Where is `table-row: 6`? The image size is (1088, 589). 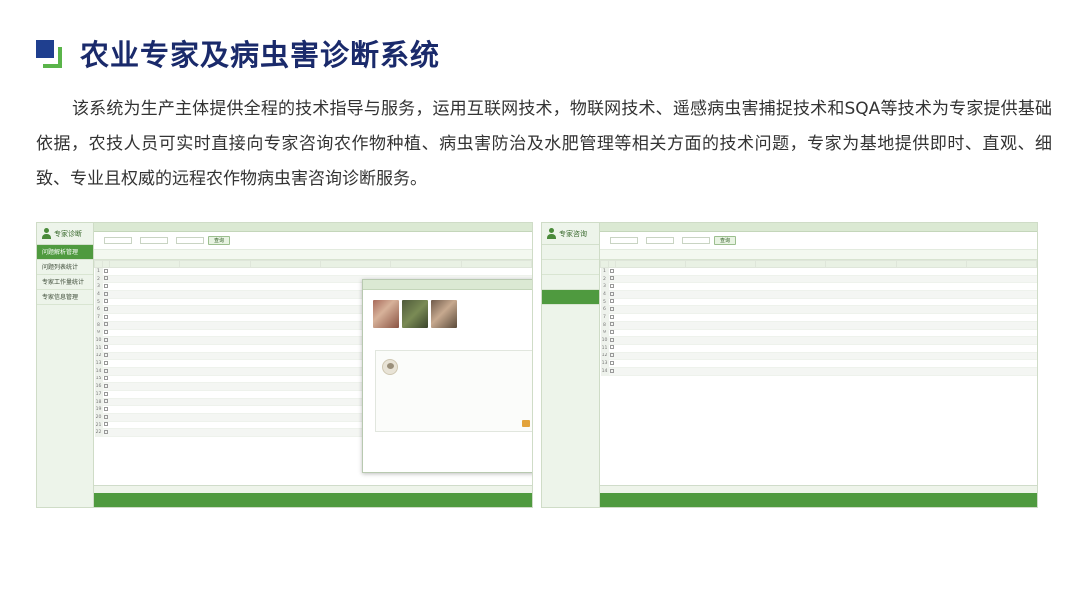
table-row: 6 is located at coordinates (818, 310).